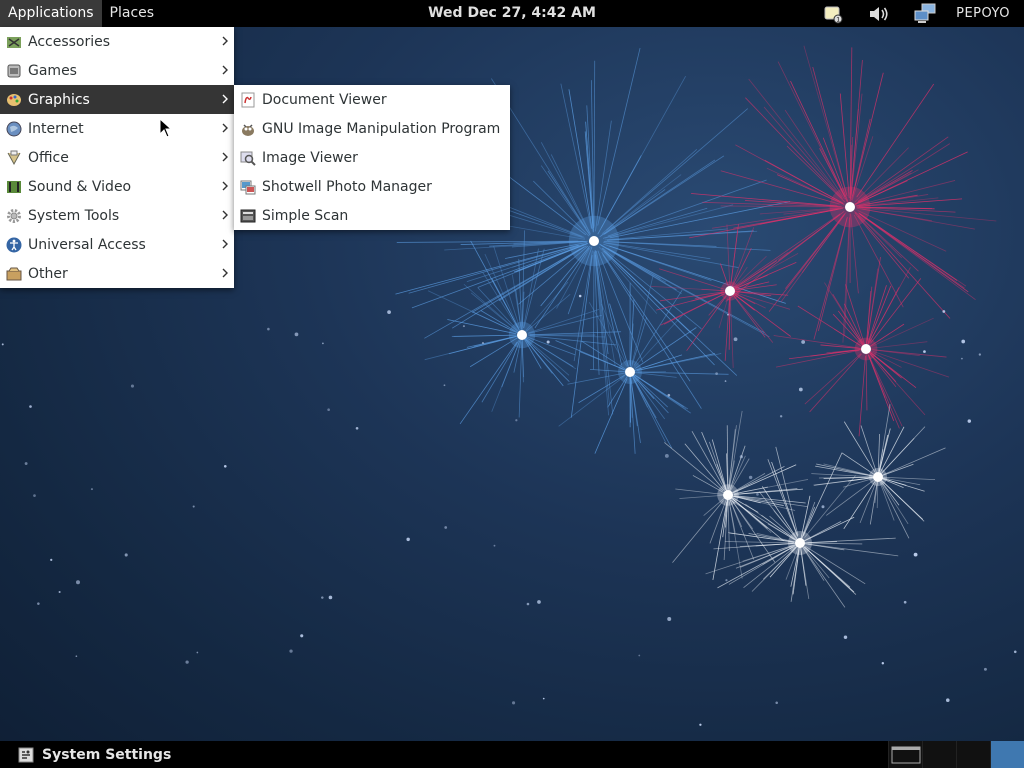 The height and width of the screenshot is (768, 1024). Describe the element at coordinates (117, 41) in the screenshot. I see `menu-item-accessories: Accessories` at that location.